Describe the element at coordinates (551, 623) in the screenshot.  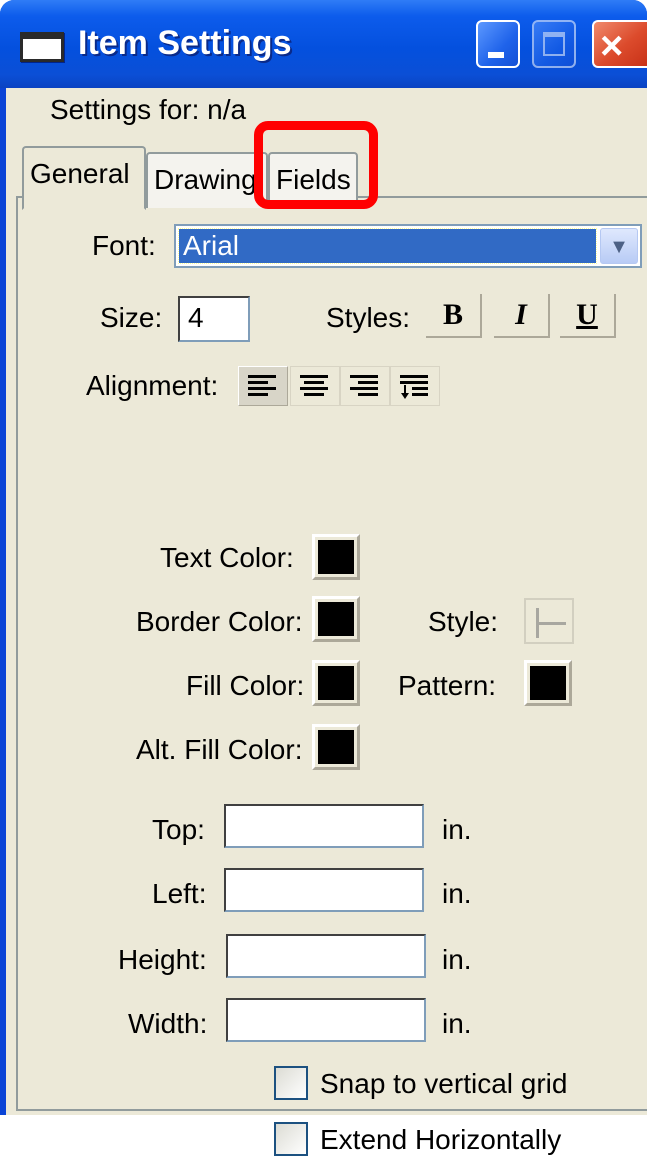
I see `border-style-icon-h` at that location.